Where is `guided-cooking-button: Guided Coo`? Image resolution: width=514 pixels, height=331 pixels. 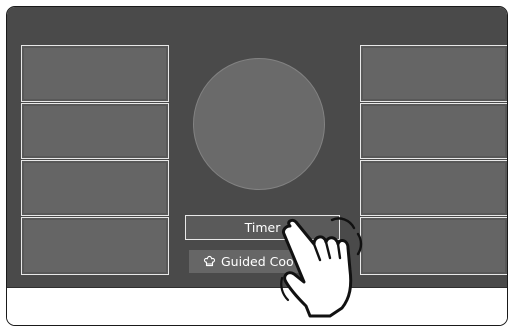 guided-cooking-button: Guided Coo is located at coordinates (264, 261).